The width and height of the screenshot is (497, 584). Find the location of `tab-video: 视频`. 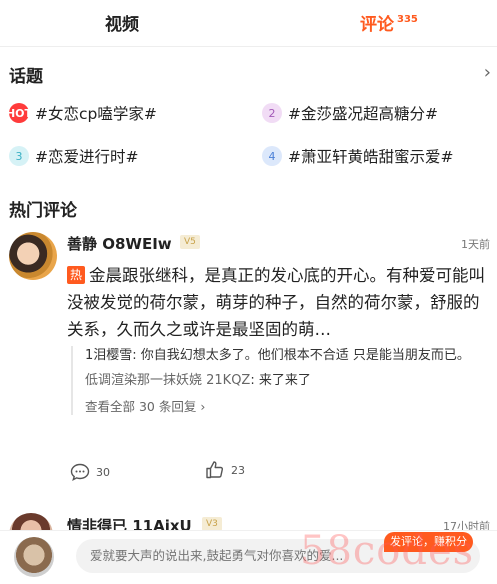

tab-video: 视频 is located at coordinates (122, 22).